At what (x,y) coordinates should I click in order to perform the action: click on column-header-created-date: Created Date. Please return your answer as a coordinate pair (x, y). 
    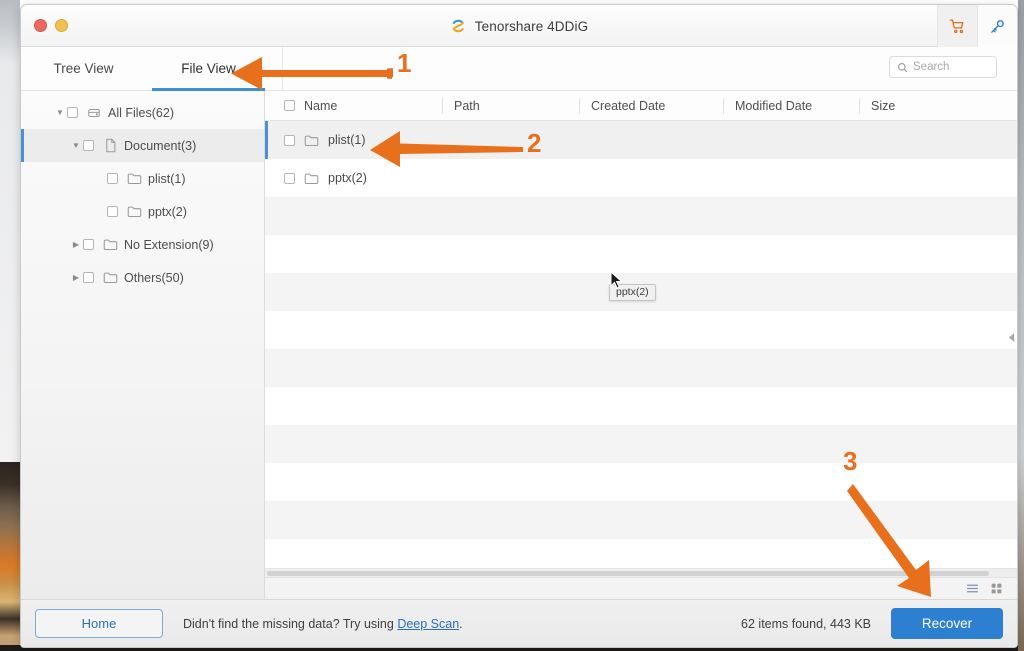
    Looking at the image, I should click on (651, 106).